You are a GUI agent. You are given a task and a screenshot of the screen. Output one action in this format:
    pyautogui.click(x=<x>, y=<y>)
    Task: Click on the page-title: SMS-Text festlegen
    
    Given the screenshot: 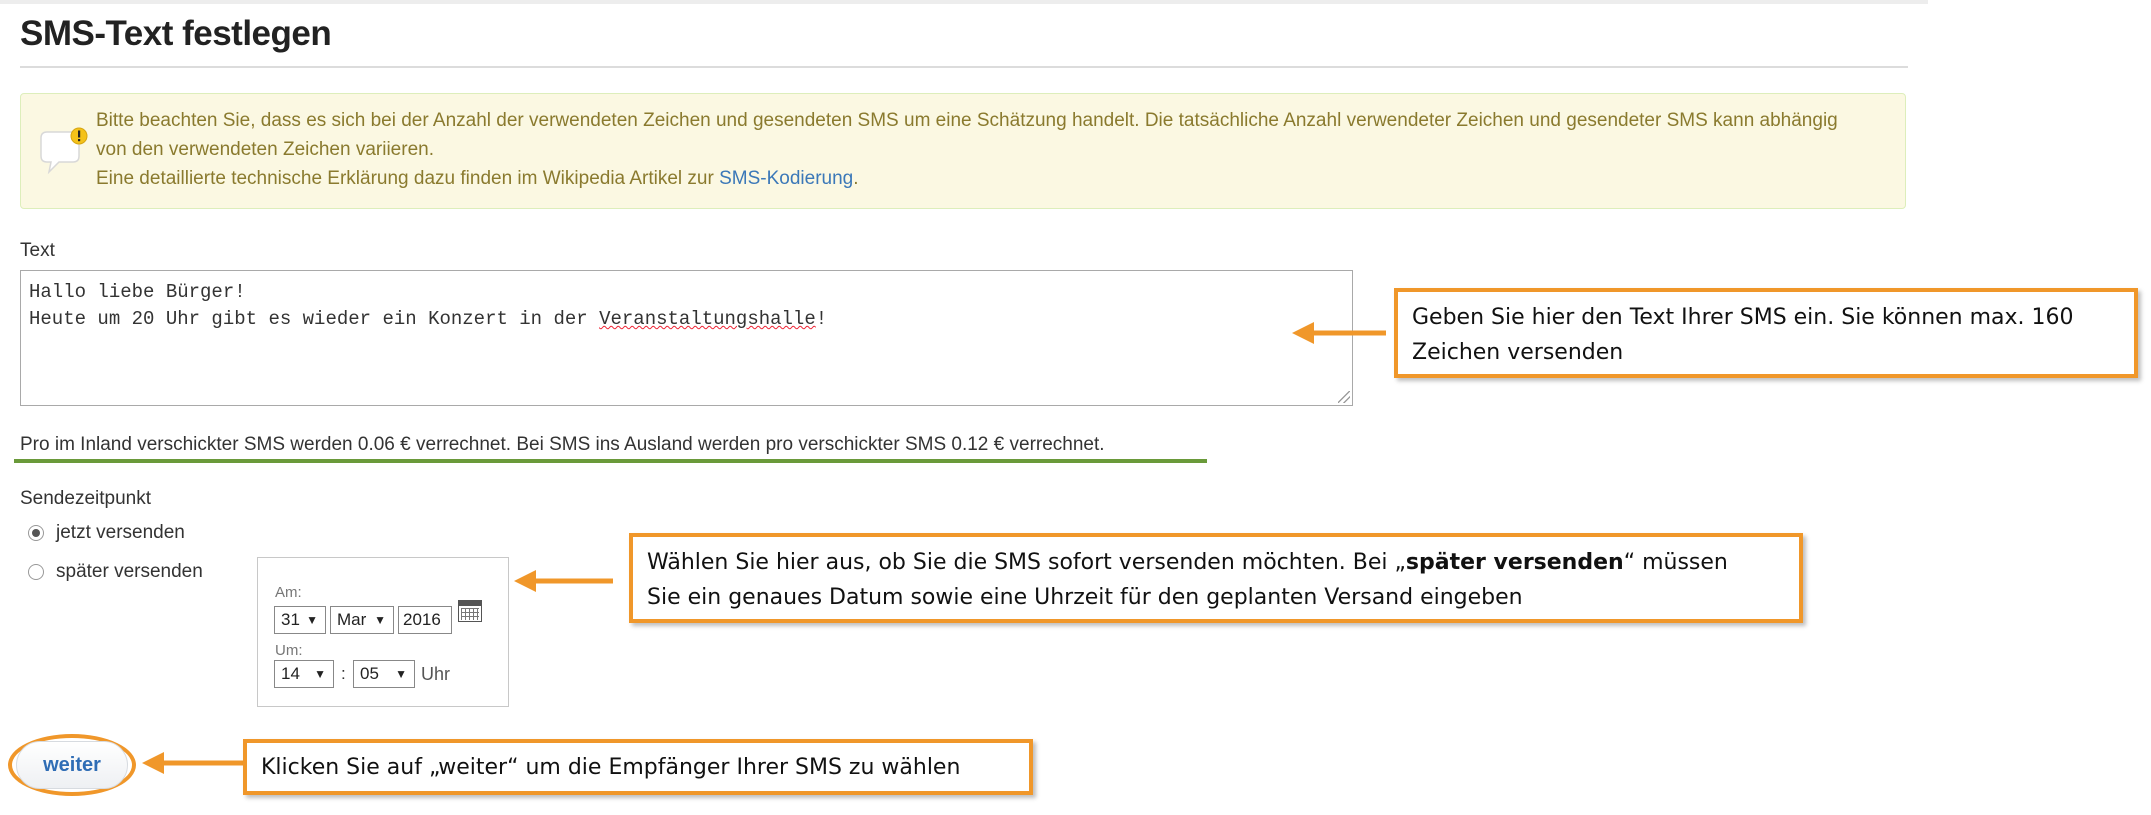 What is the action you would take?
    pyautogui.click(x=176, y=33)
    